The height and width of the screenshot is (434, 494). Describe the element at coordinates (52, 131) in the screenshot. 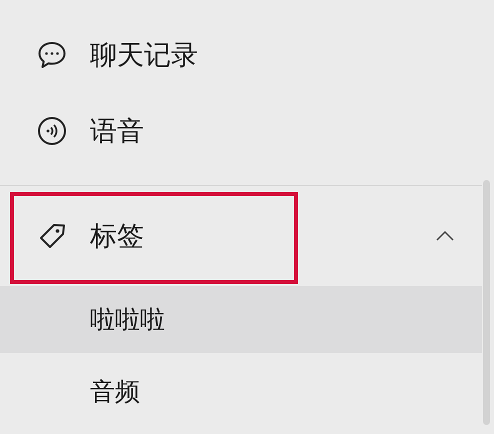

I see `voice-icon` at that location.